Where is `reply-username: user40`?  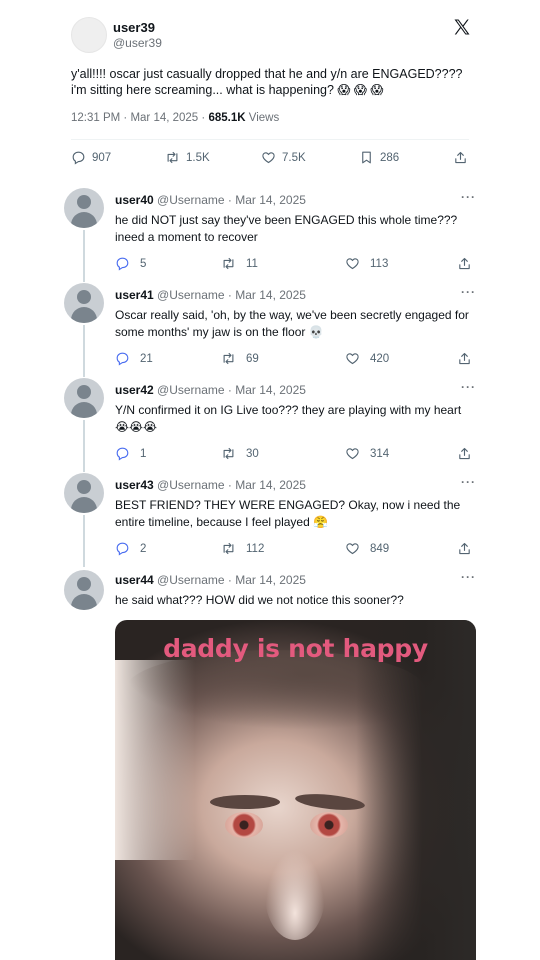
reply-username: user40 is located at coordinates (134, 200).